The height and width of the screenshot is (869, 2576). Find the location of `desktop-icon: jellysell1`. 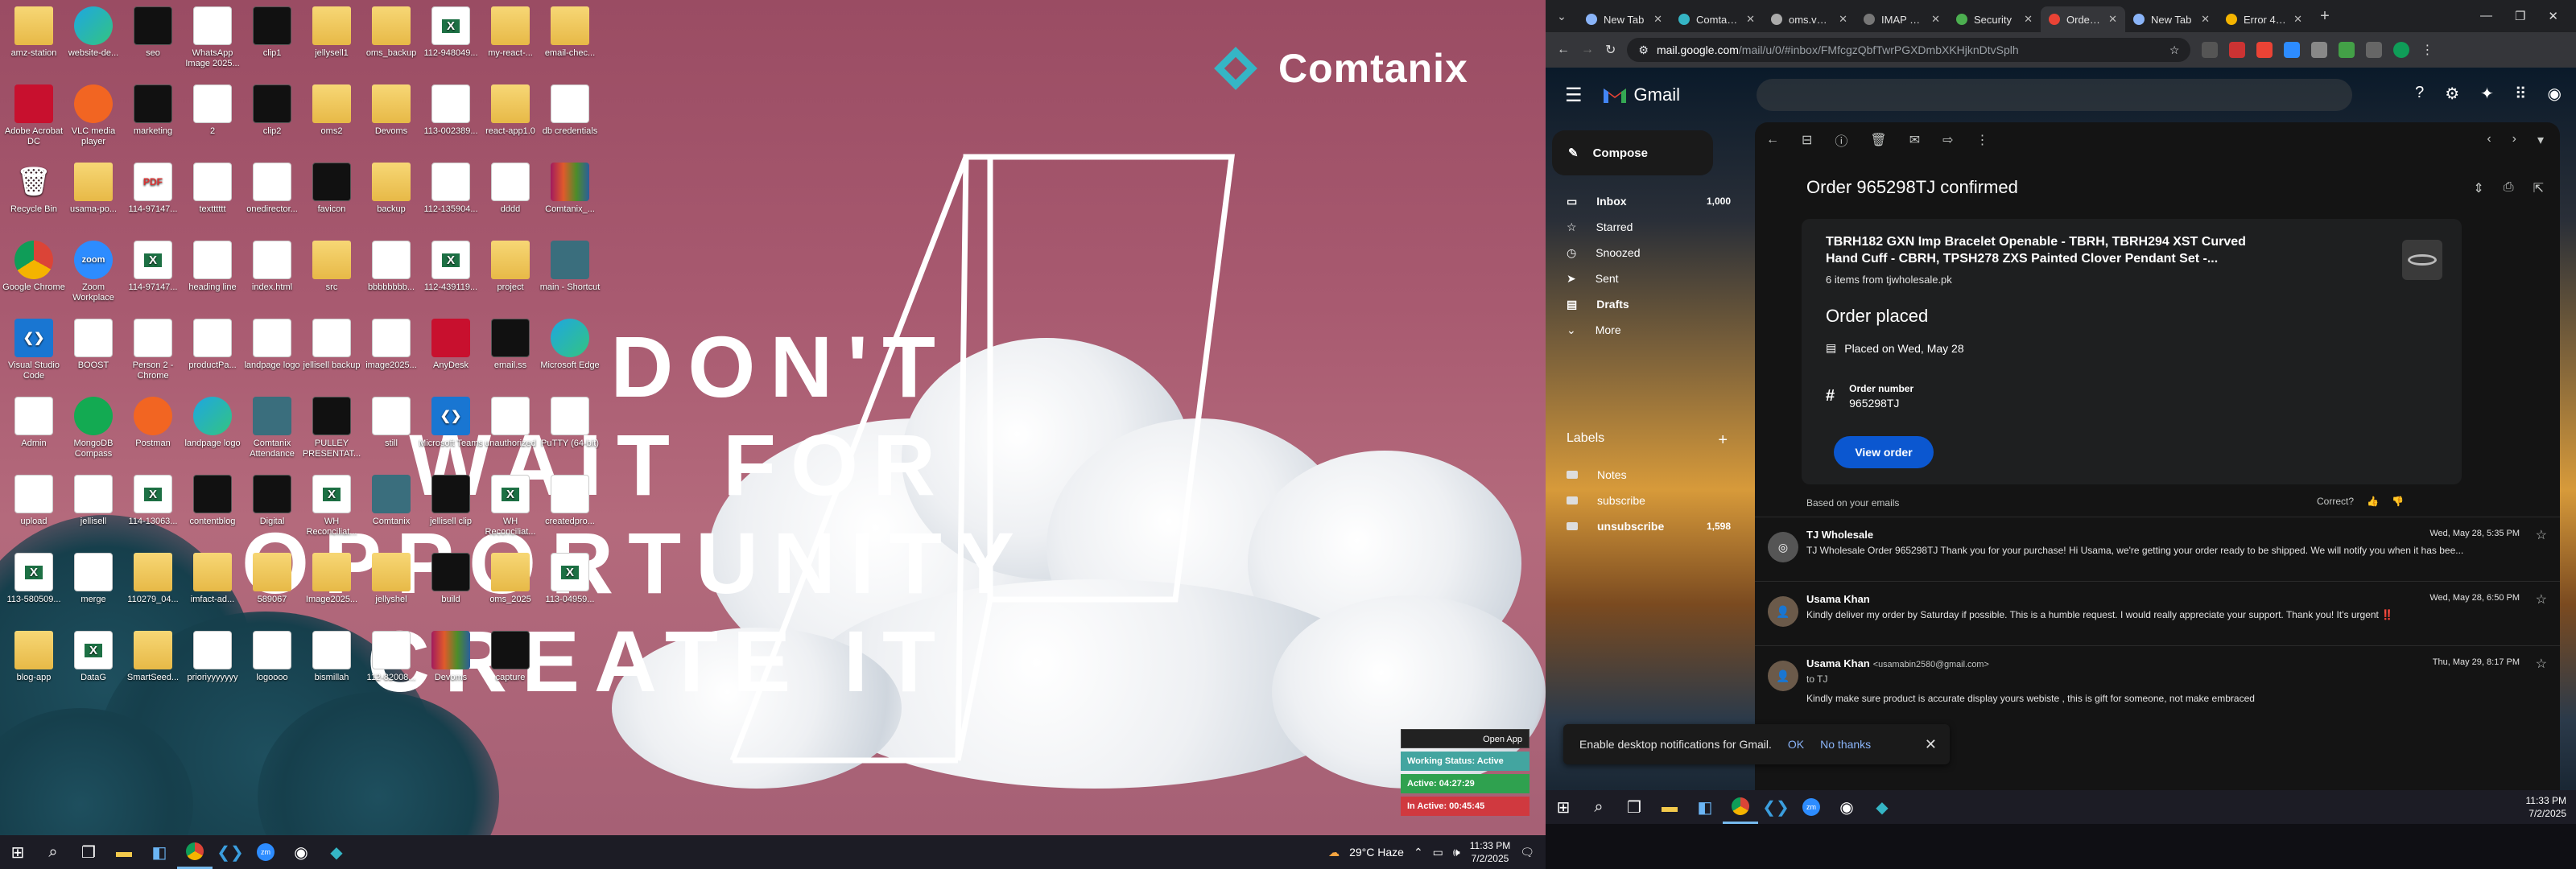

desktop-icon: jellysell1 is located at coordinates (331, 32).